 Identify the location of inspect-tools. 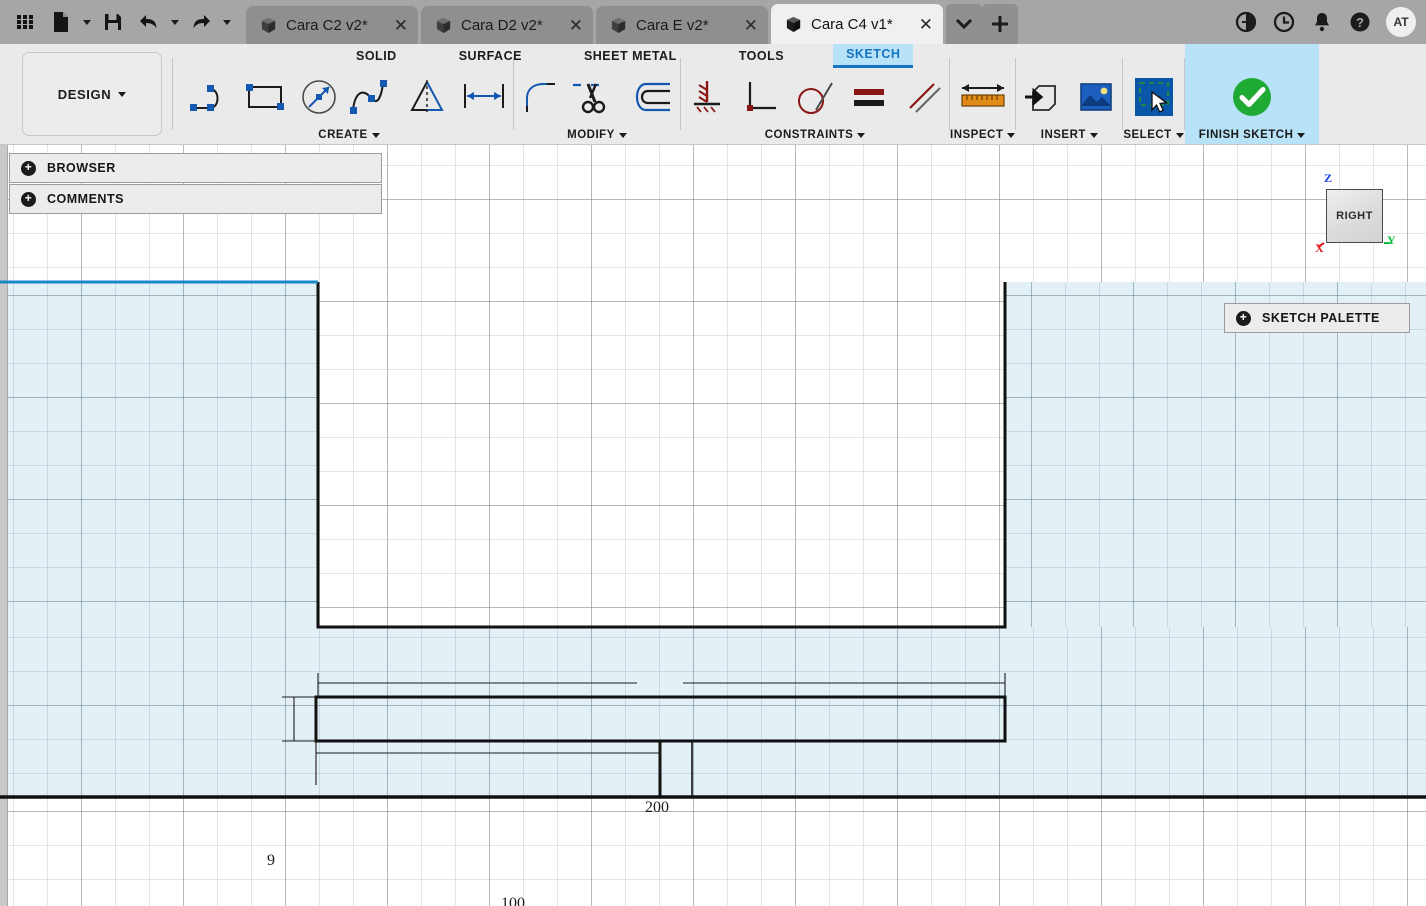
(982, 97).